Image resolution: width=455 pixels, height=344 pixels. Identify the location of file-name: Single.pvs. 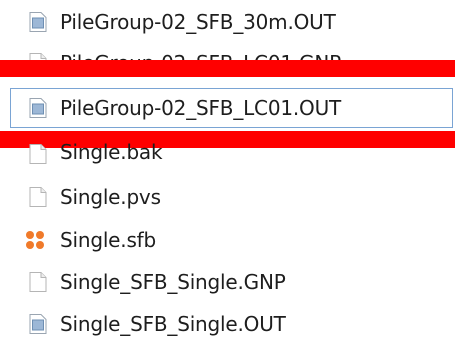
(110, 197).